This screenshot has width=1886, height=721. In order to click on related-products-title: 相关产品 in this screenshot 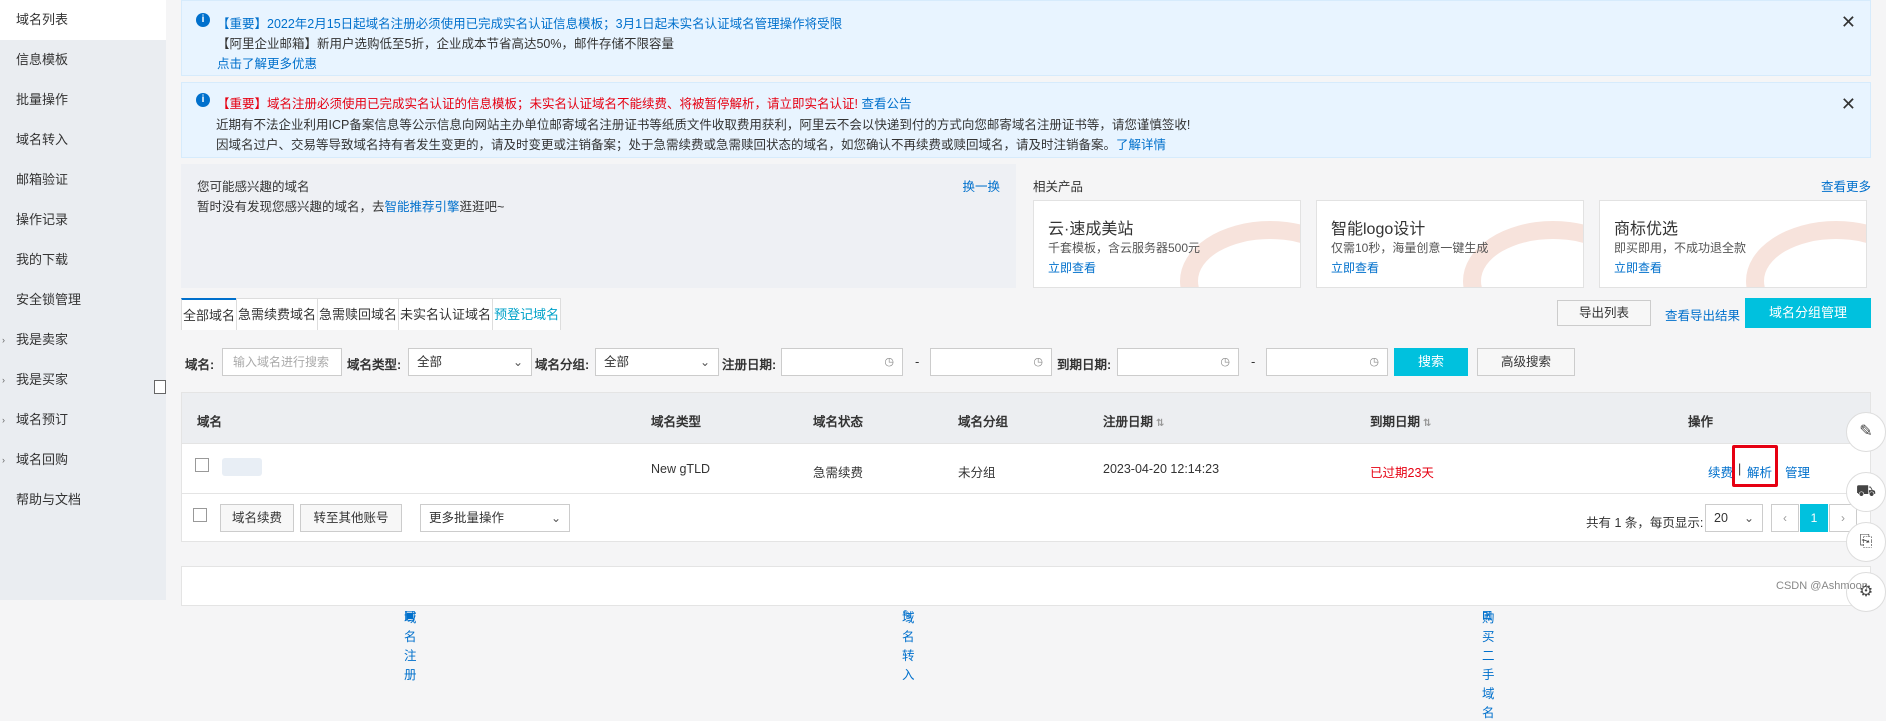, I will do `click(1058, 187)`.